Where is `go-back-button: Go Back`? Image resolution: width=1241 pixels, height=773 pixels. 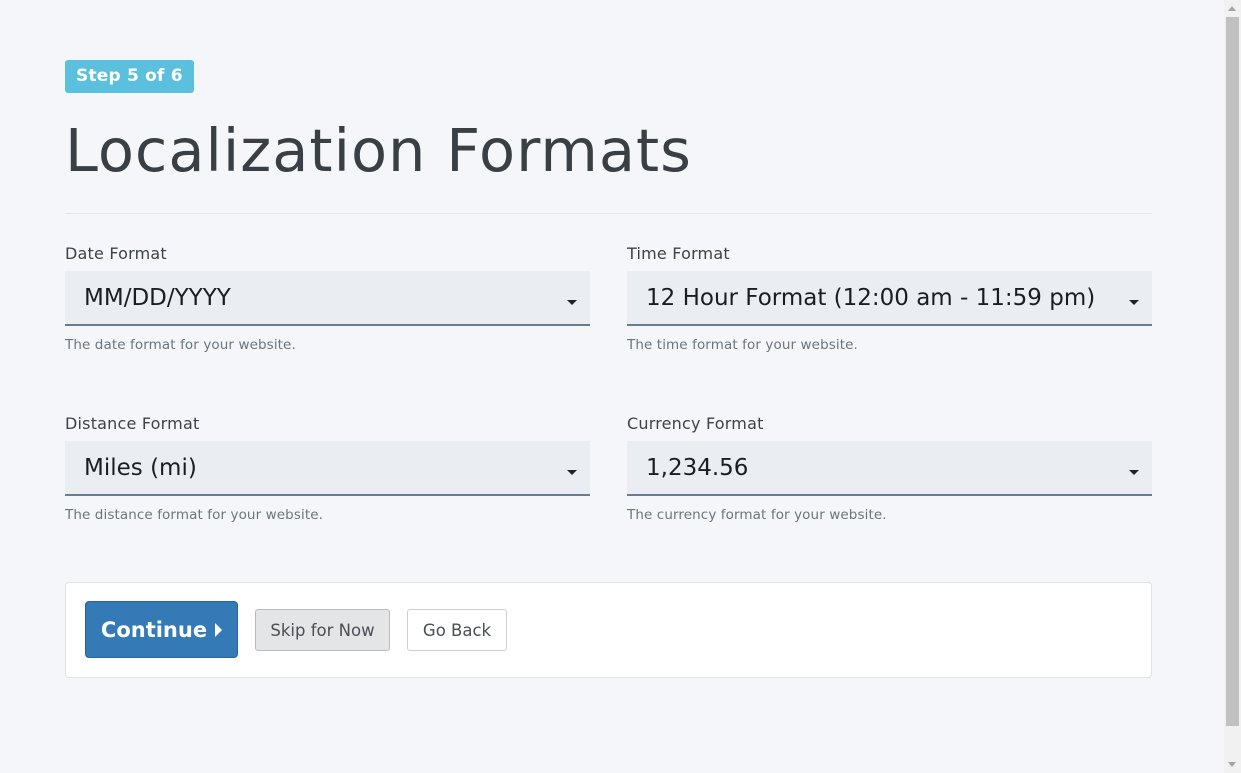
go-back-button: Go Back is located at coordinates (457, 630).